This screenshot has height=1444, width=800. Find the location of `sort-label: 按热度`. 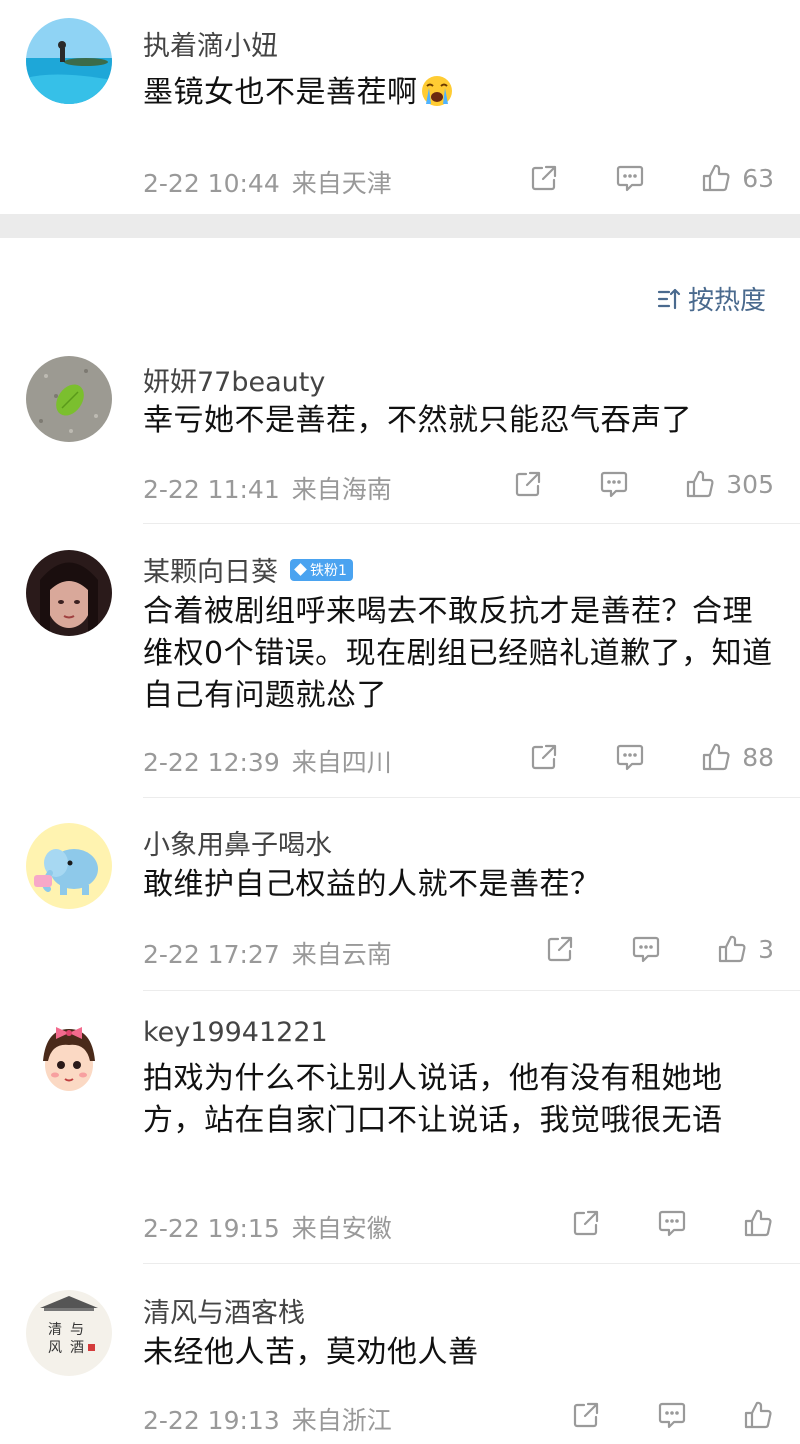

sort-label: 按热度 is located at coordinates (726, 301).